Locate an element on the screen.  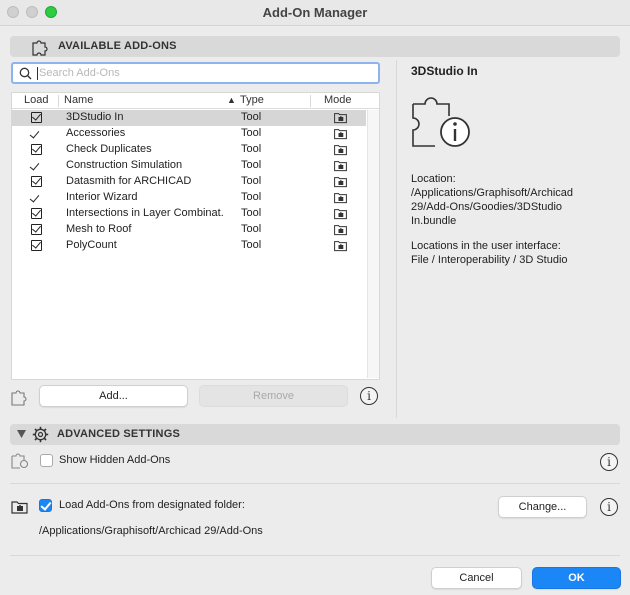
footer-divider is located at coordinates (315, 555).